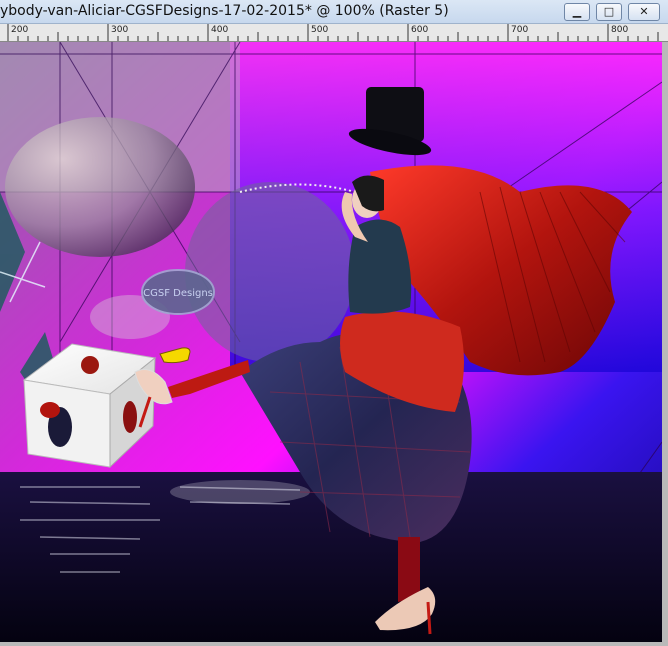  I want to click on maximize-button: □, so click(609, 12).